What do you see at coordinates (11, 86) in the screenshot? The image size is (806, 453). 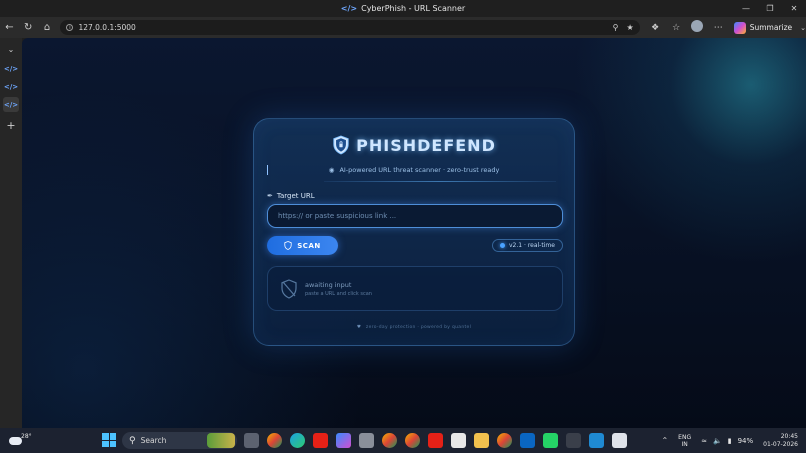 I see `tab-icon-2: </>` at bounding box center [11, 86].